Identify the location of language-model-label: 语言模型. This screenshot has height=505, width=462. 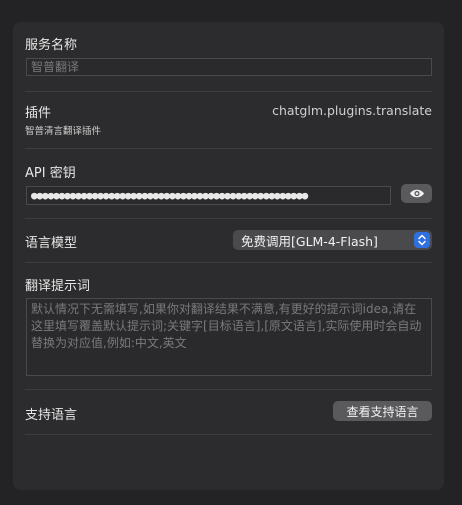
(51, 243).